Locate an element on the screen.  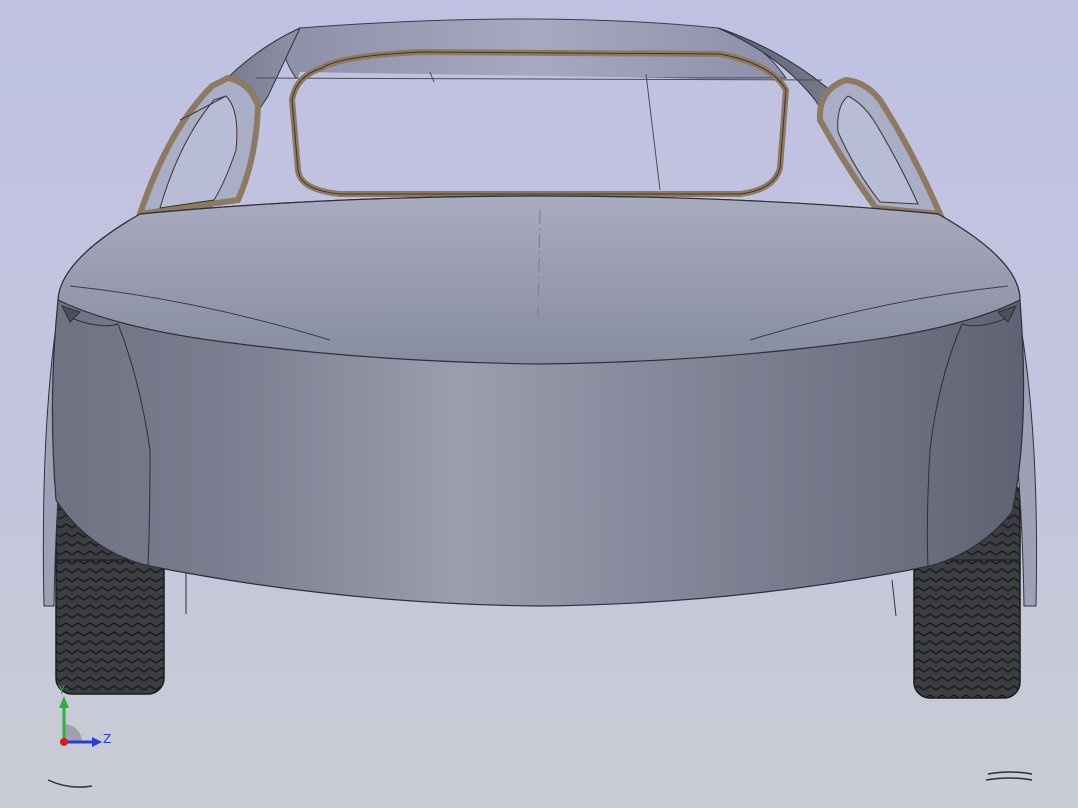
coordinate-triad: Y Z is located at coordinates (87, 719).